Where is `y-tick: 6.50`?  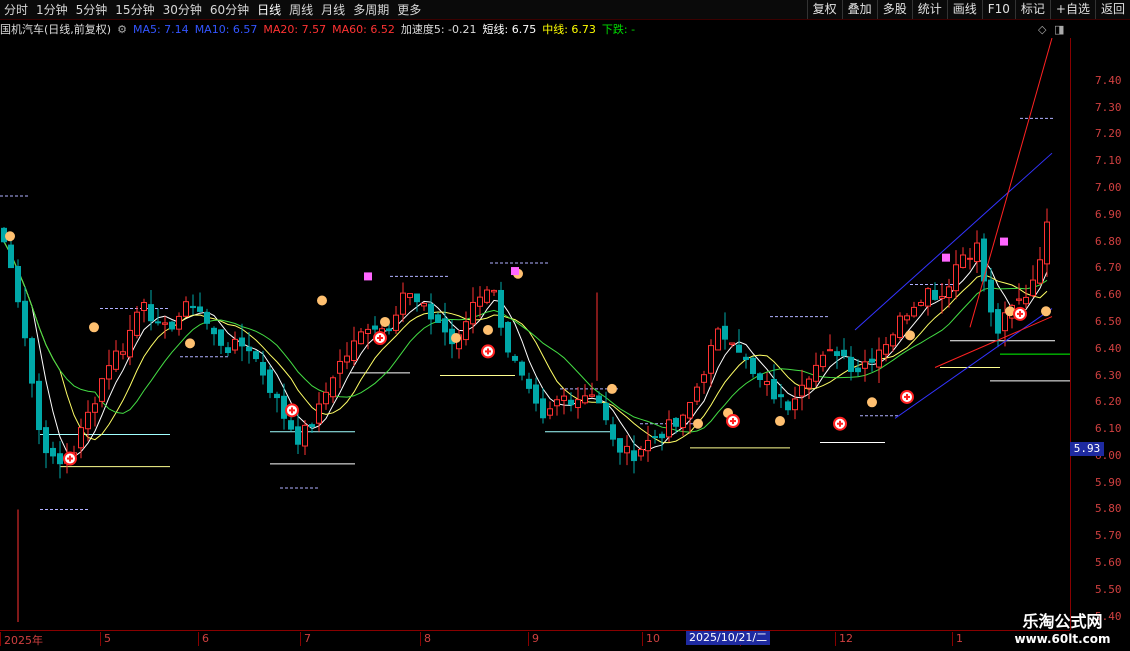
y-tick: 6.50 is located at coordinates (1108, 321).